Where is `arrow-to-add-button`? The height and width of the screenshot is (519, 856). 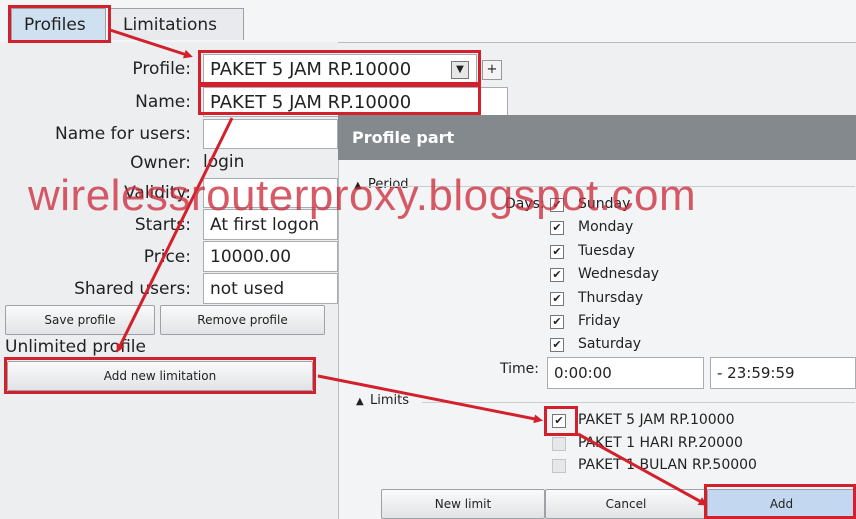
arrow-to-add-button is located at coordinates (642, 469).